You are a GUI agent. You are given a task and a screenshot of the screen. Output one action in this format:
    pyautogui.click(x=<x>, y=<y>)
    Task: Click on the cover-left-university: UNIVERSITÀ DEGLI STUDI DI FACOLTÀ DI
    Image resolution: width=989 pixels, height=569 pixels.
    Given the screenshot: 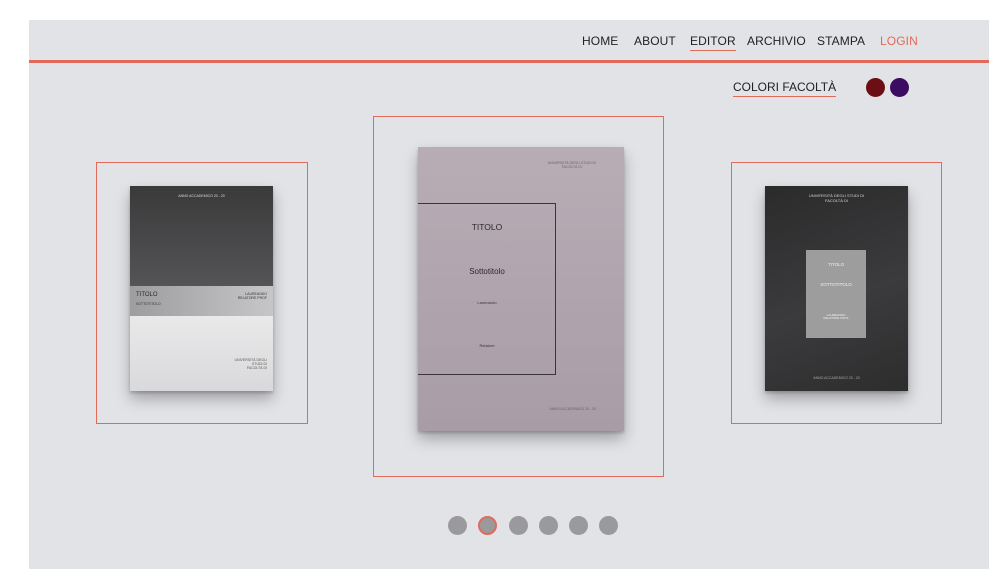 What is the action you would take?
    pyautogui.click(x=250, y=364)
    